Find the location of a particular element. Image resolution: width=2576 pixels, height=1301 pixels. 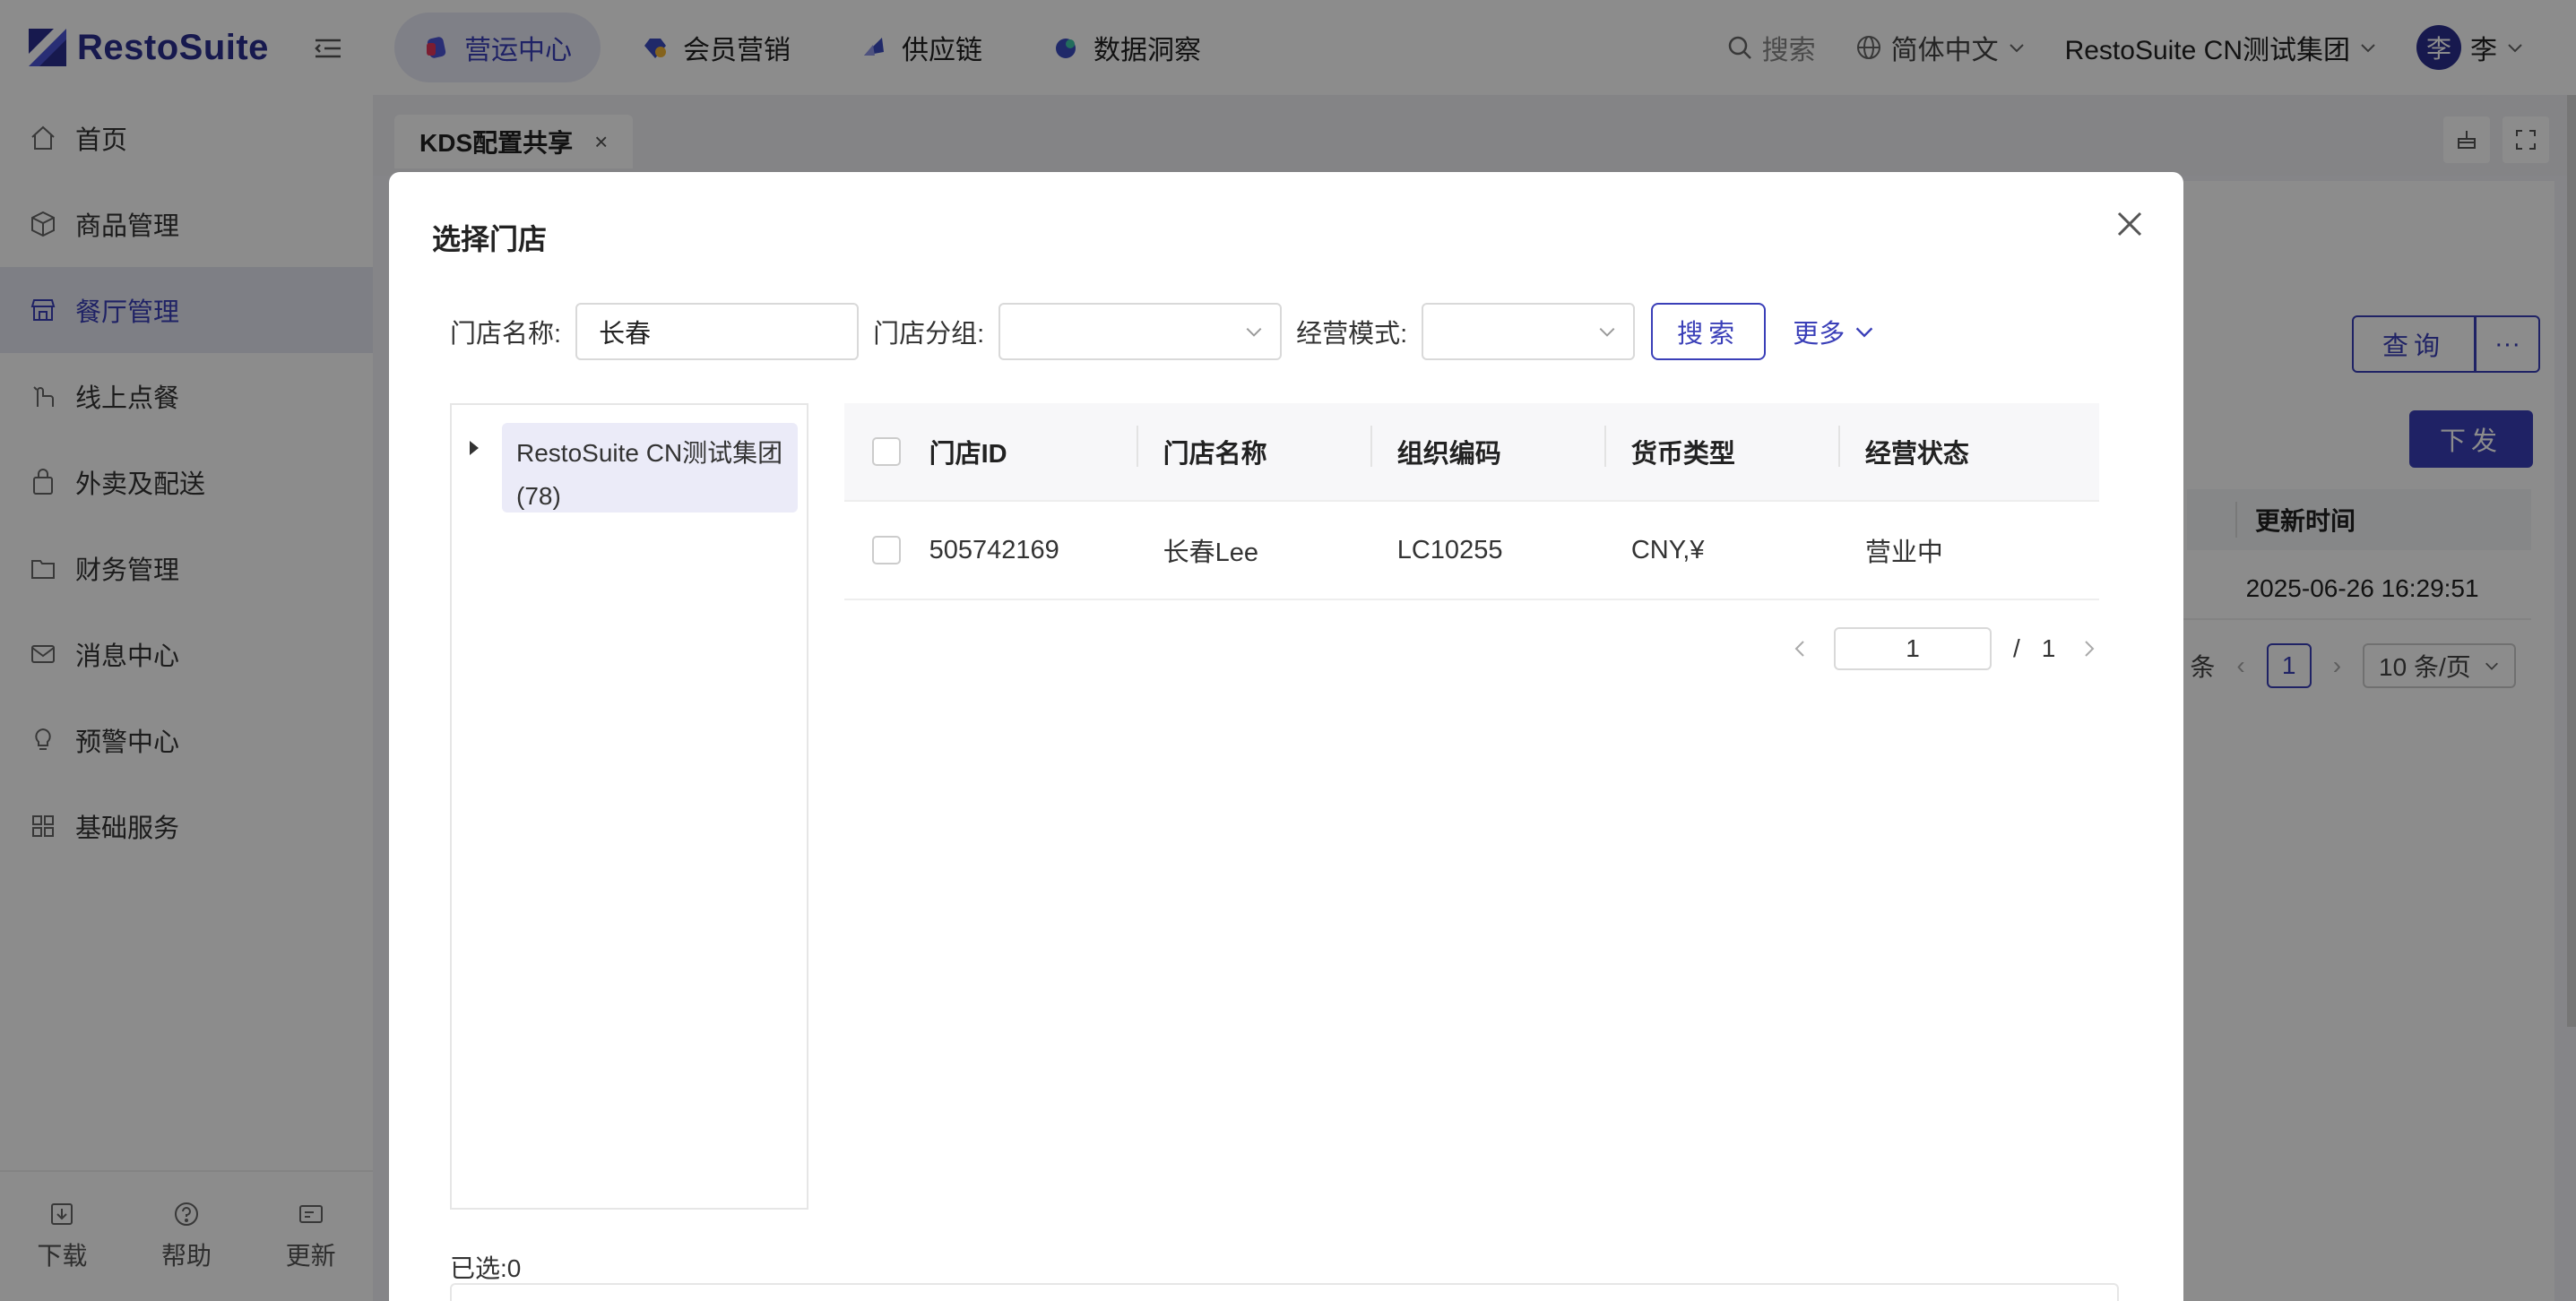

cell-store-name: 长春Lee is located at coordinates (1211, 552).